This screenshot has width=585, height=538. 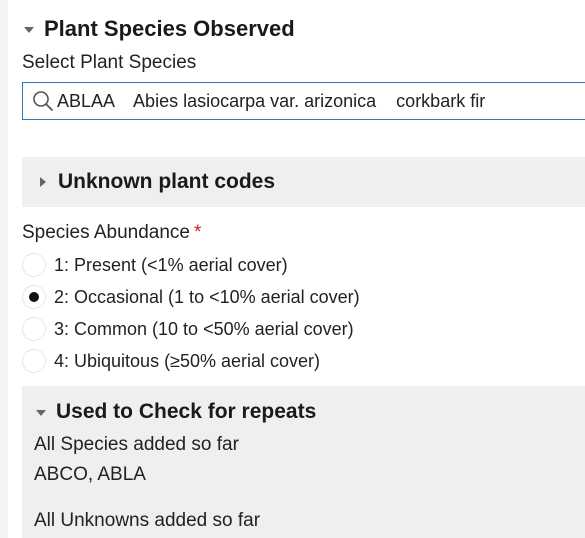 I want to click on select-species-label: Select Plant Species, so click(x=109, y=62).